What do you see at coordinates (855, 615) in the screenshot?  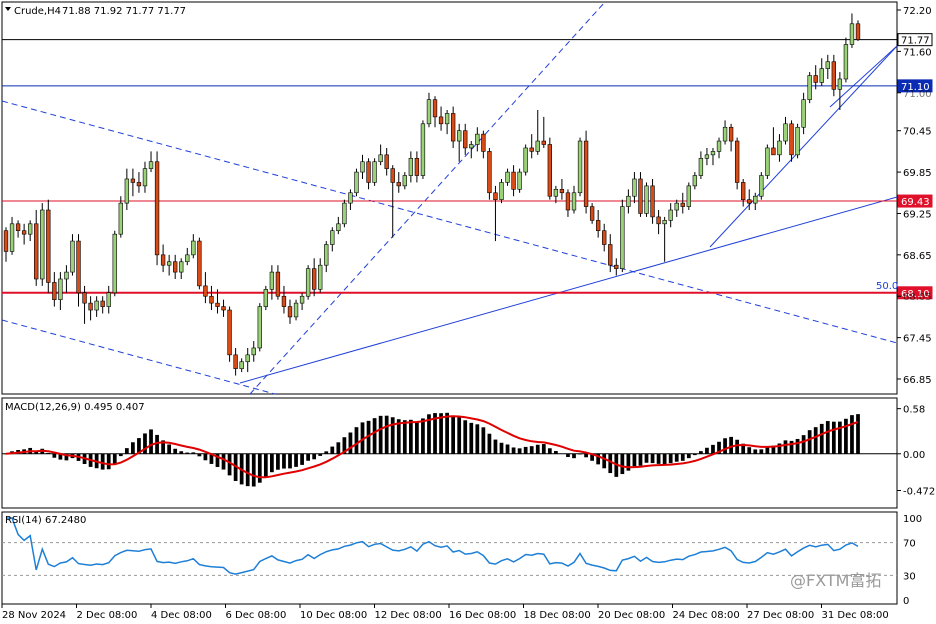 I see `time-tick-label: 31 Dec 08:00` at bounding box center [855, 615].